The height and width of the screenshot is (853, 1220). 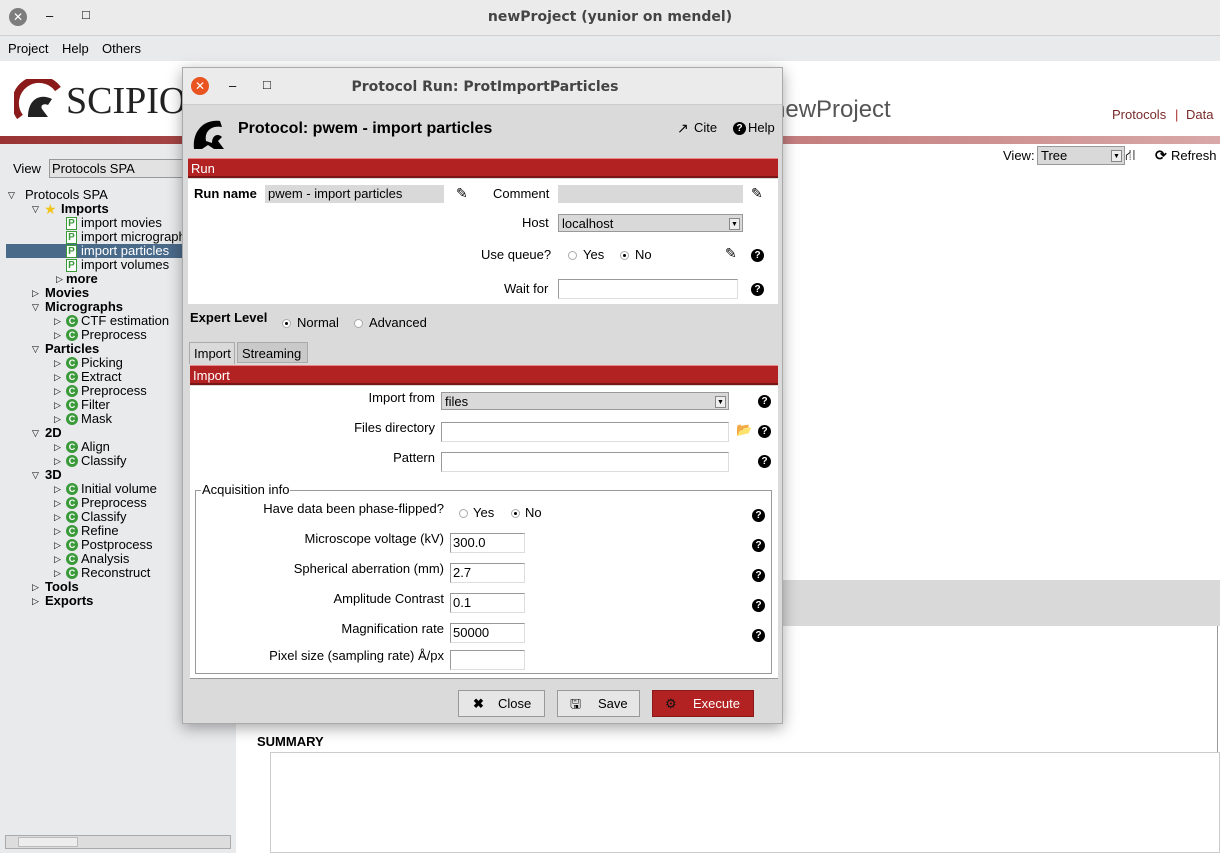 I want to click on magnification-input: 50000, so click(x=487, y=633).